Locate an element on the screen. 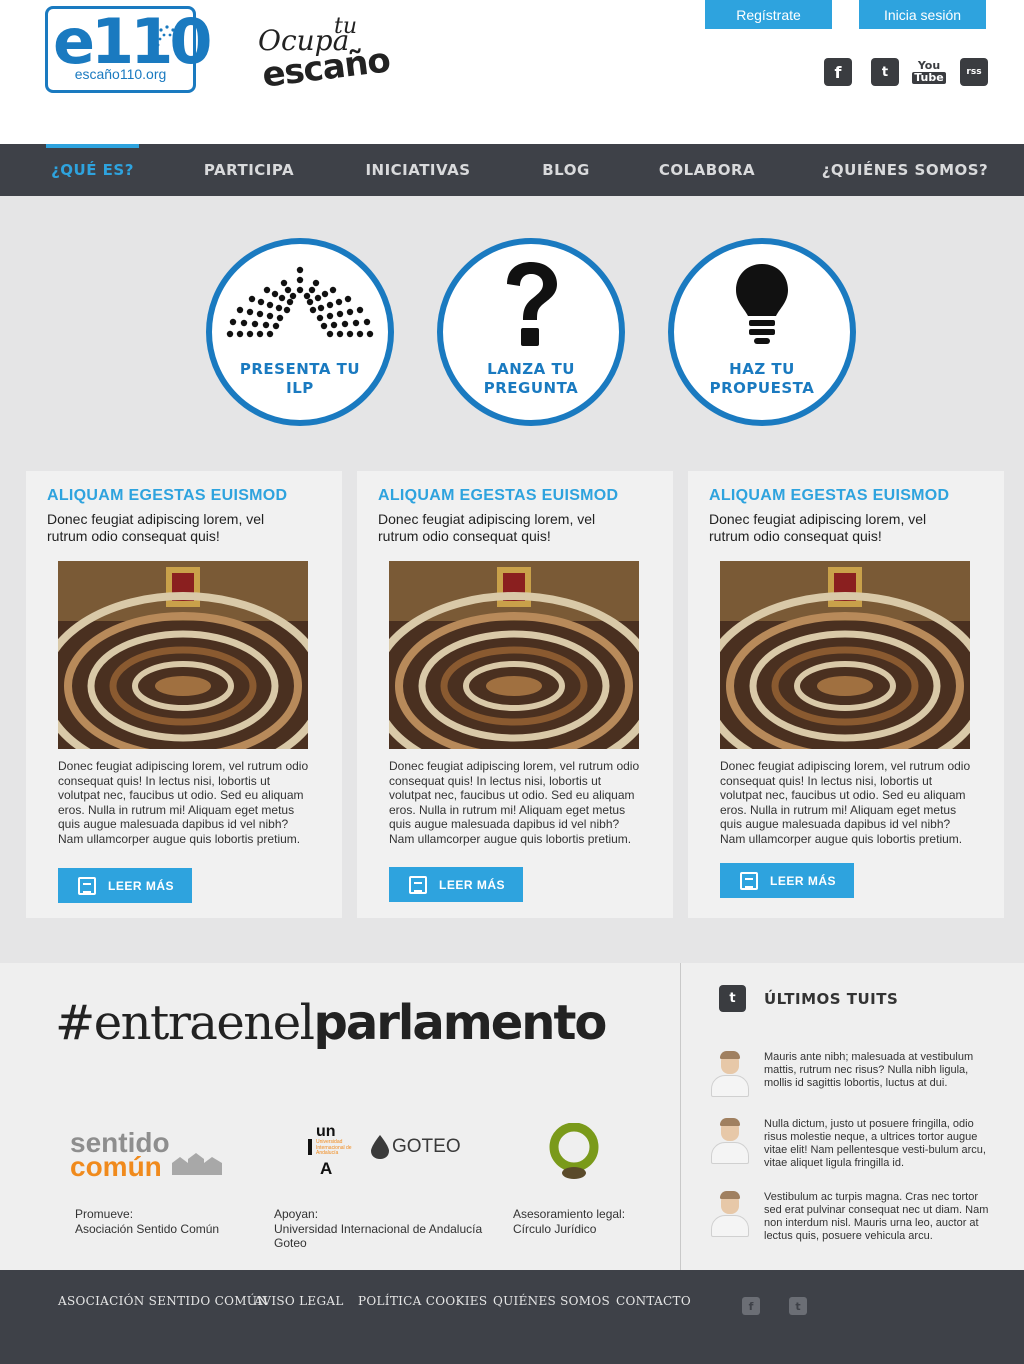  circulo-juridico-logo is located at coordinates (574, 1154).